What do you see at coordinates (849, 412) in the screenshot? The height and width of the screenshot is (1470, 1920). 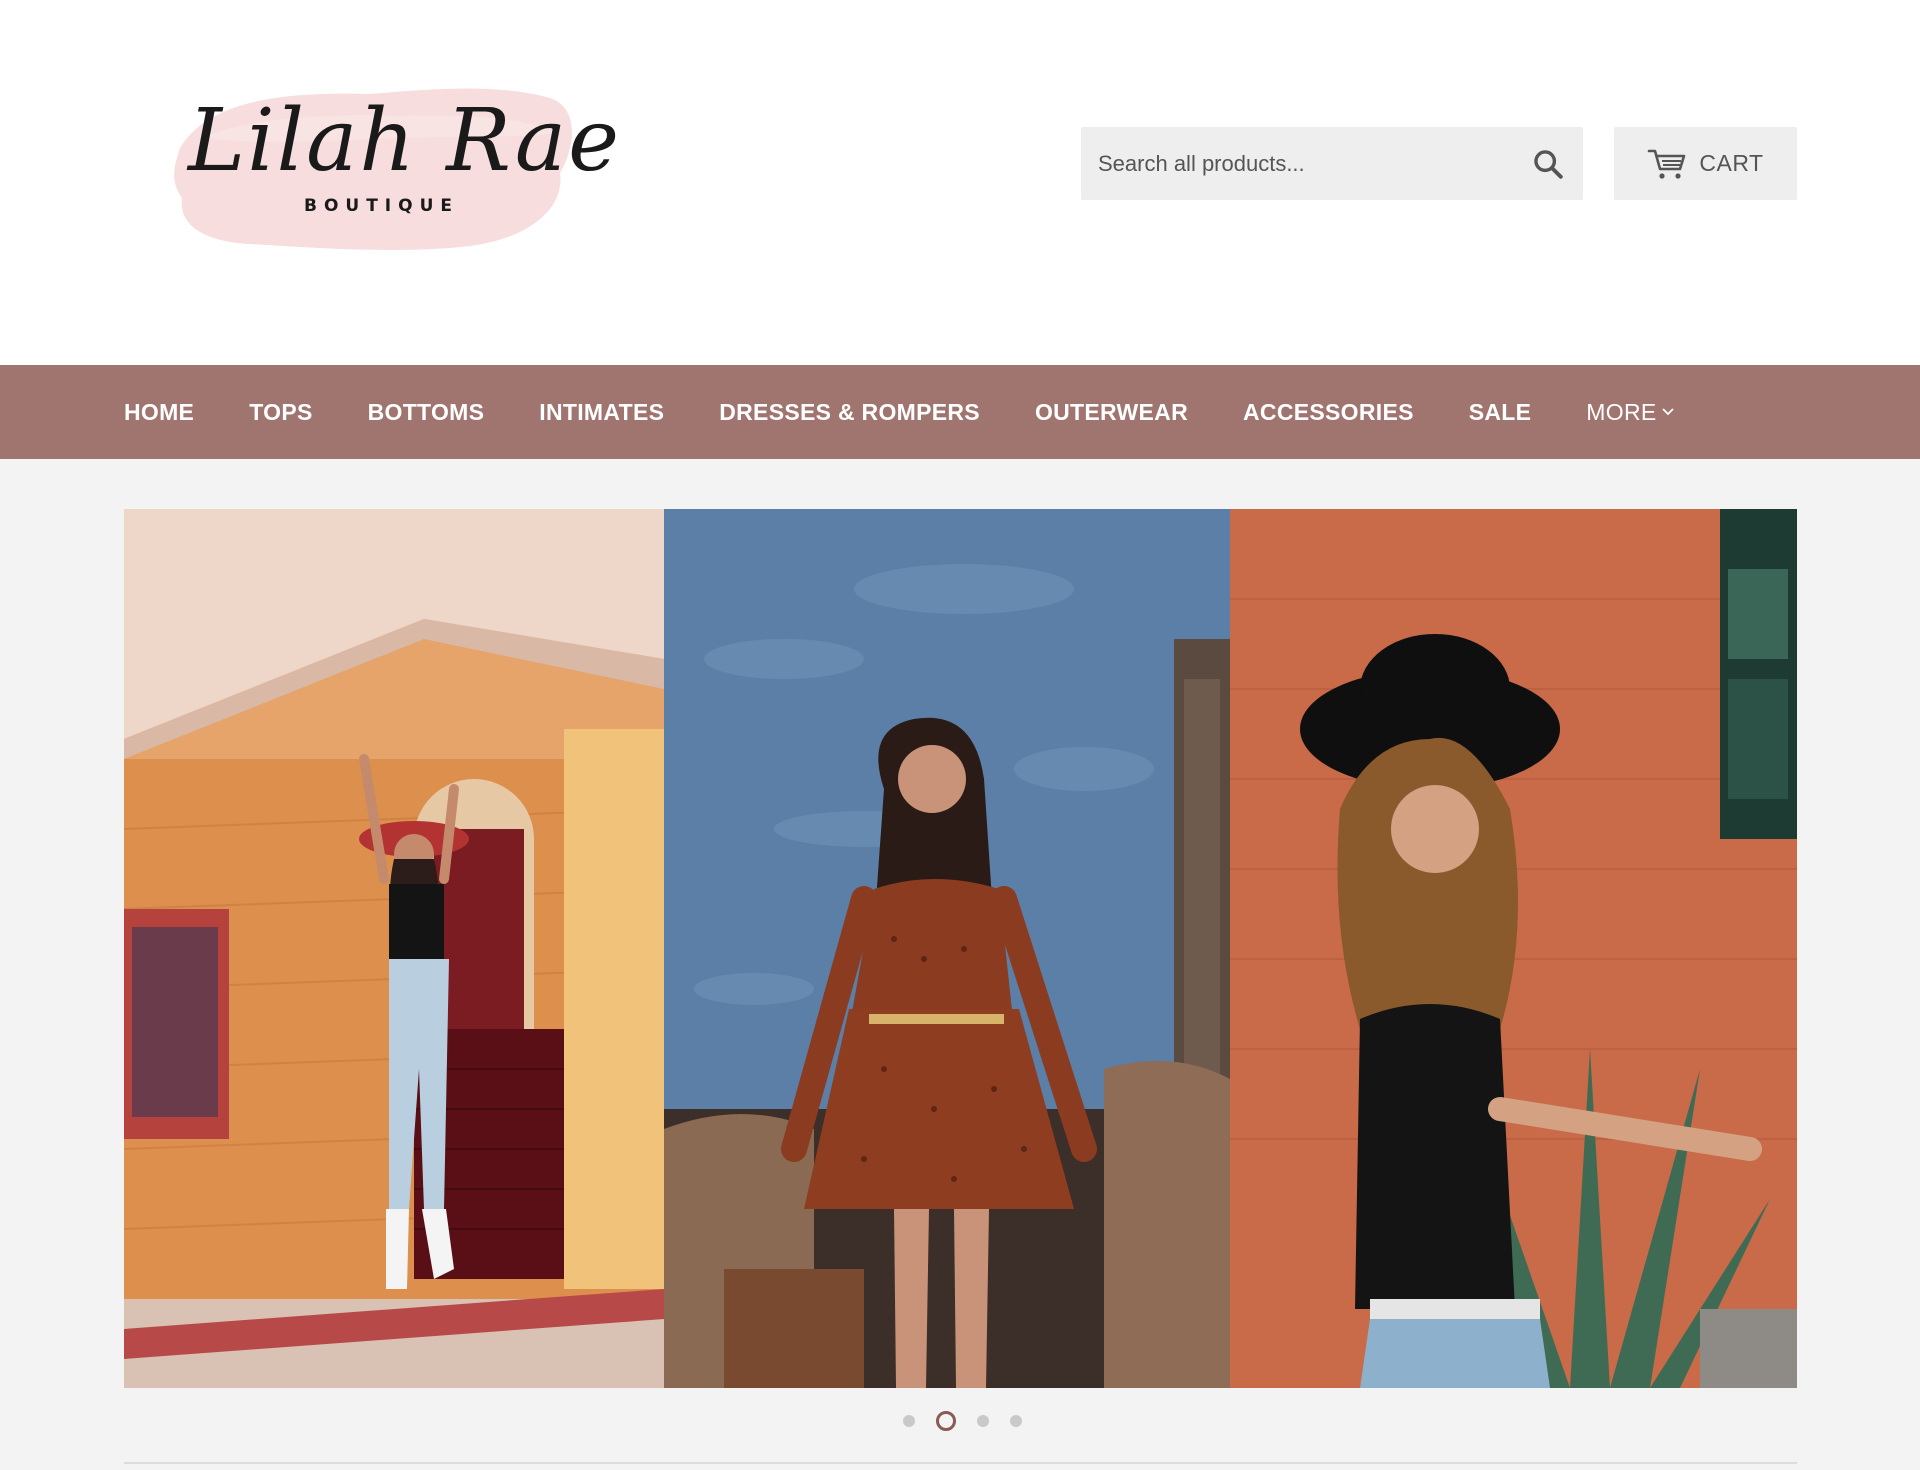 I see `nav-item-dresses-rompers: DRESSES & ROMPERS` at bounding box center [849, 412].